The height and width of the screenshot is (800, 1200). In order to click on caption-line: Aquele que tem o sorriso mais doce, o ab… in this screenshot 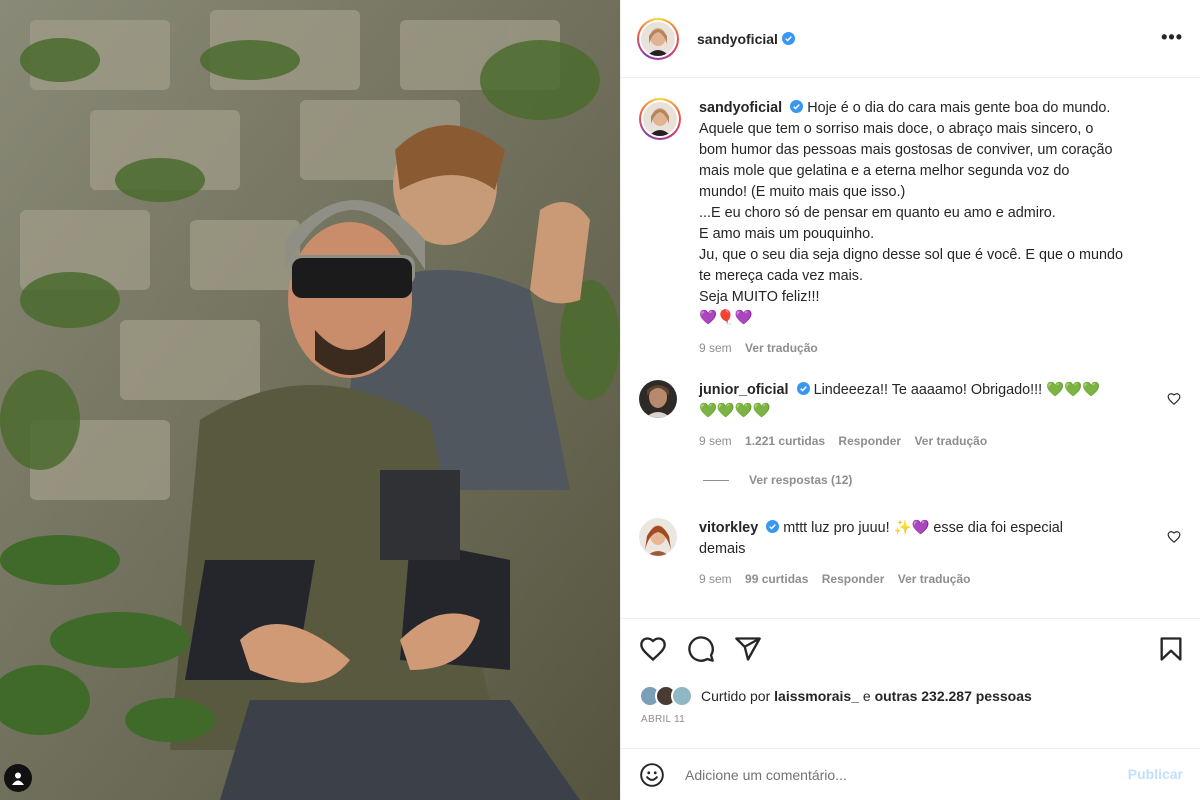, I will do `click(896, 129)`.